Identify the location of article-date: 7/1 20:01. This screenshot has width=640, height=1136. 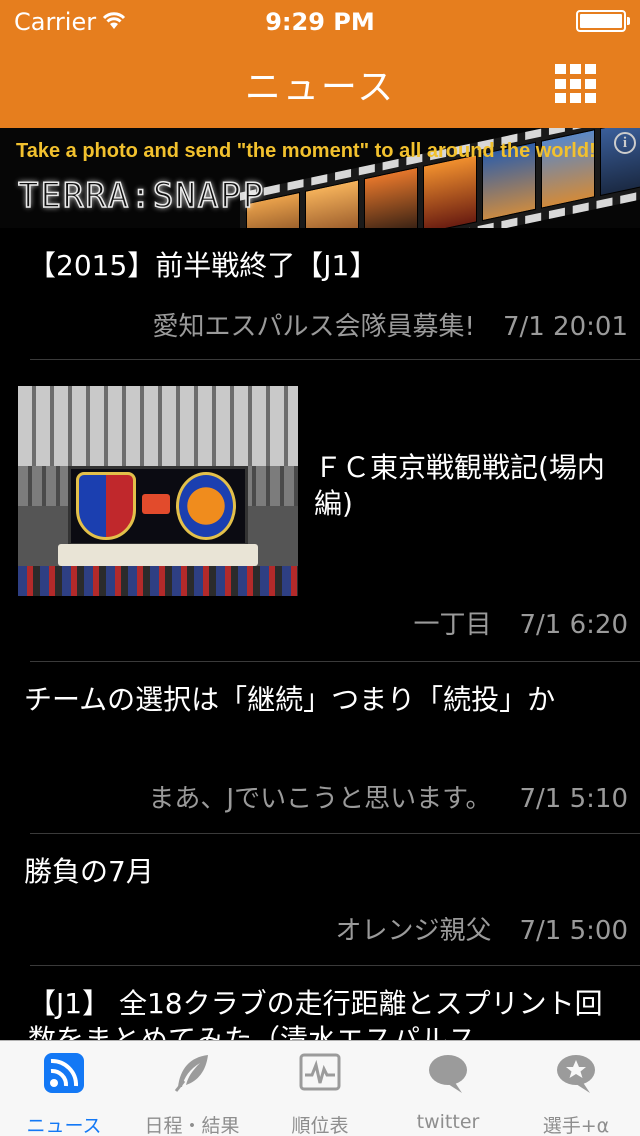
(565, 327).